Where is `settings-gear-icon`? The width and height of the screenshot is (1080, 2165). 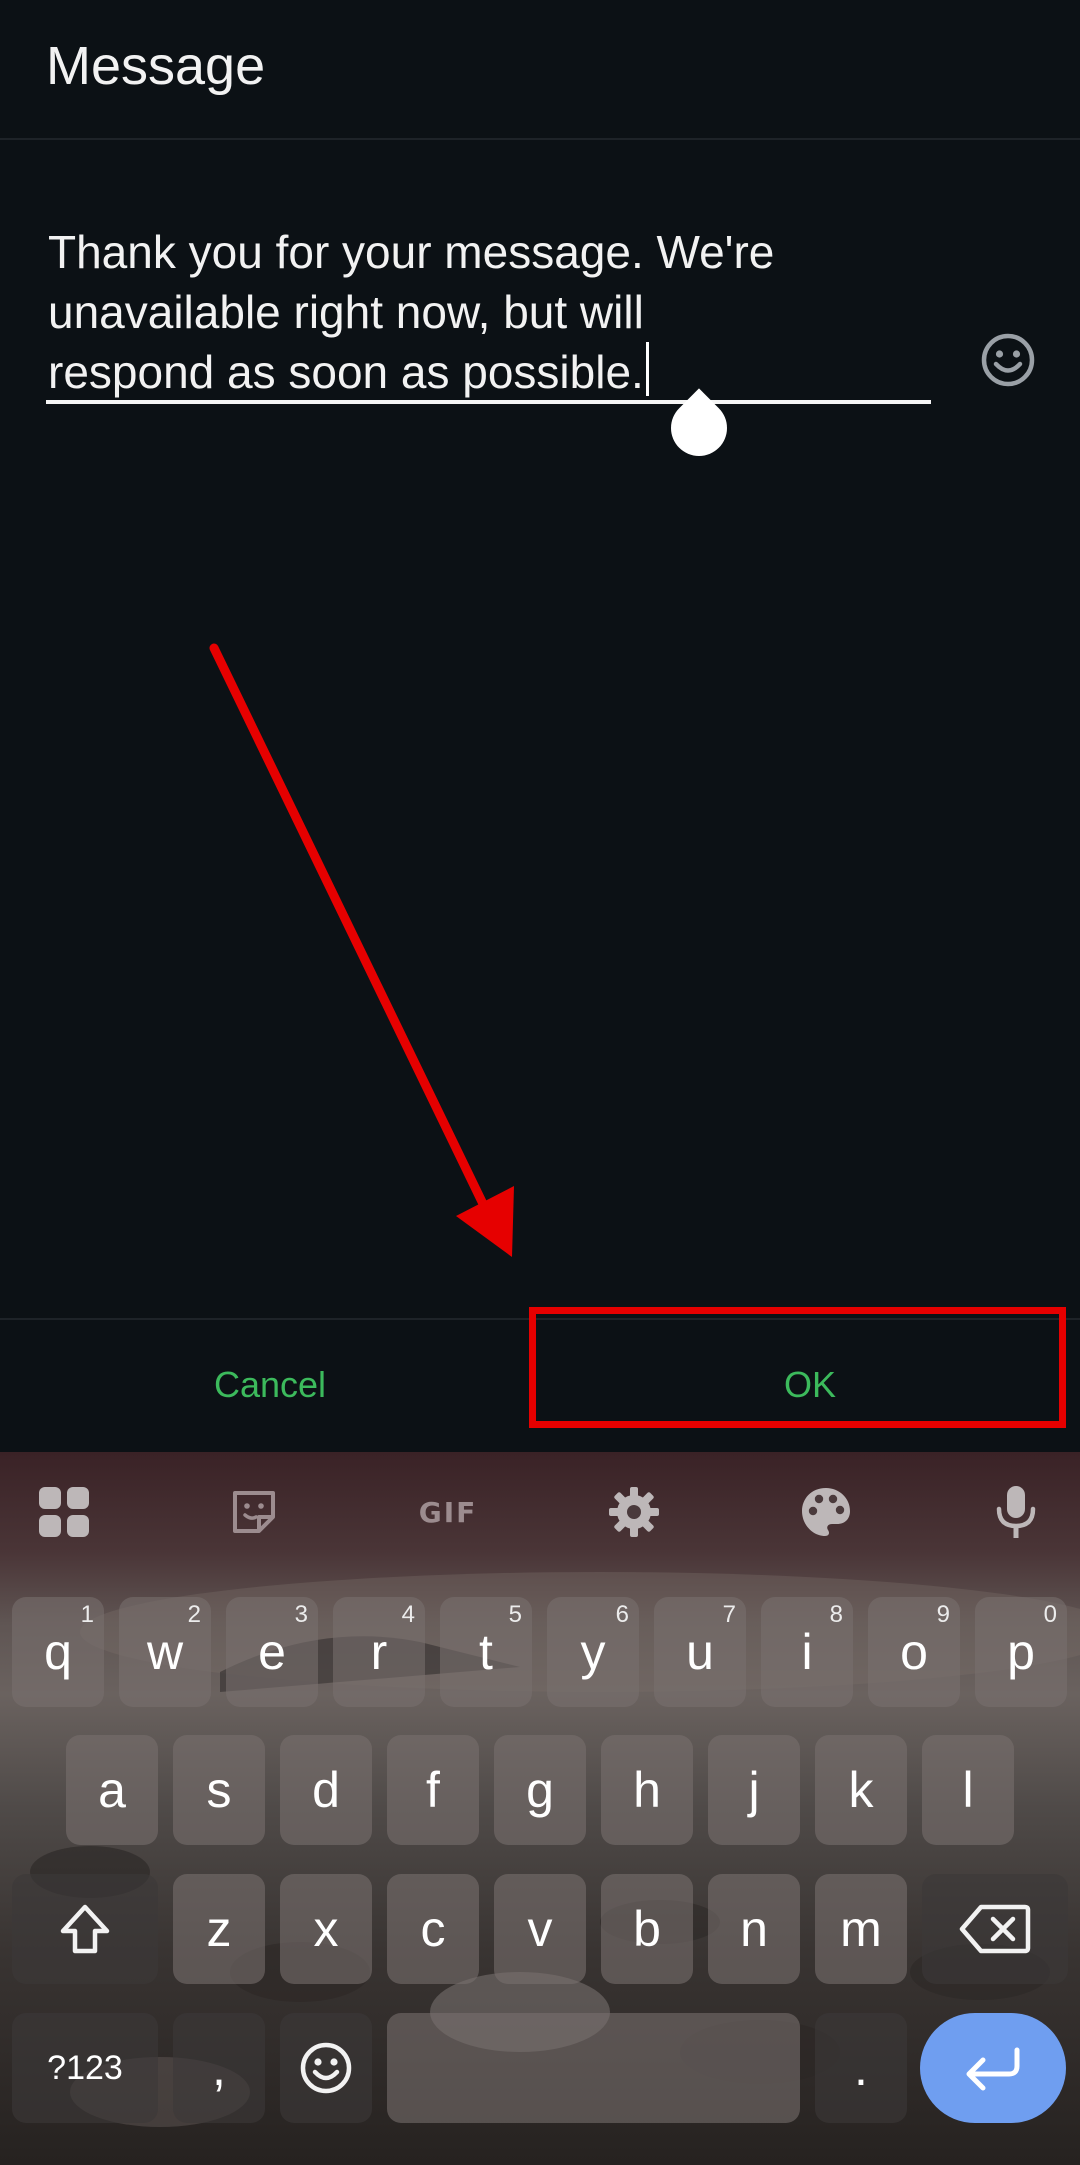 settings-gear-icon is located at coordinates (634, 1512).